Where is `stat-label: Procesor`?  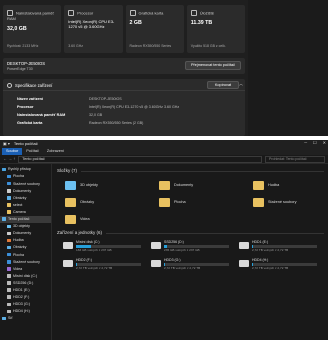
stat-label: Procesor is located at coordinates (85, 13).